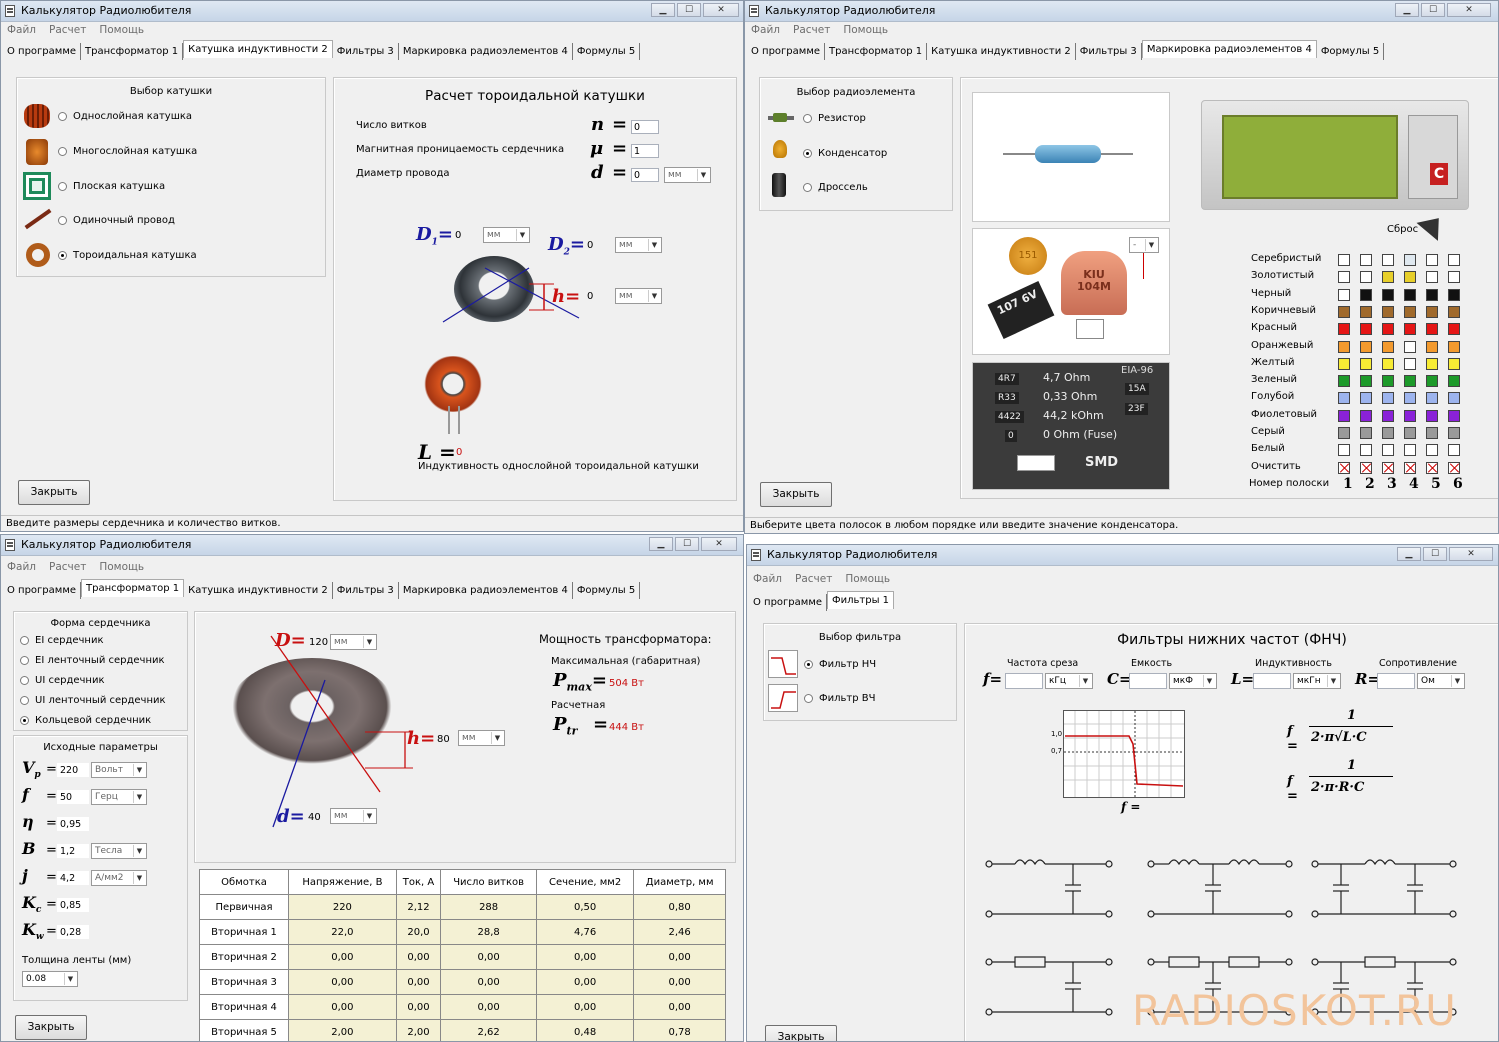  Describe the element at coordinates (342, 932) in the screenshot. I see `table-cell: 22,0` at that location.